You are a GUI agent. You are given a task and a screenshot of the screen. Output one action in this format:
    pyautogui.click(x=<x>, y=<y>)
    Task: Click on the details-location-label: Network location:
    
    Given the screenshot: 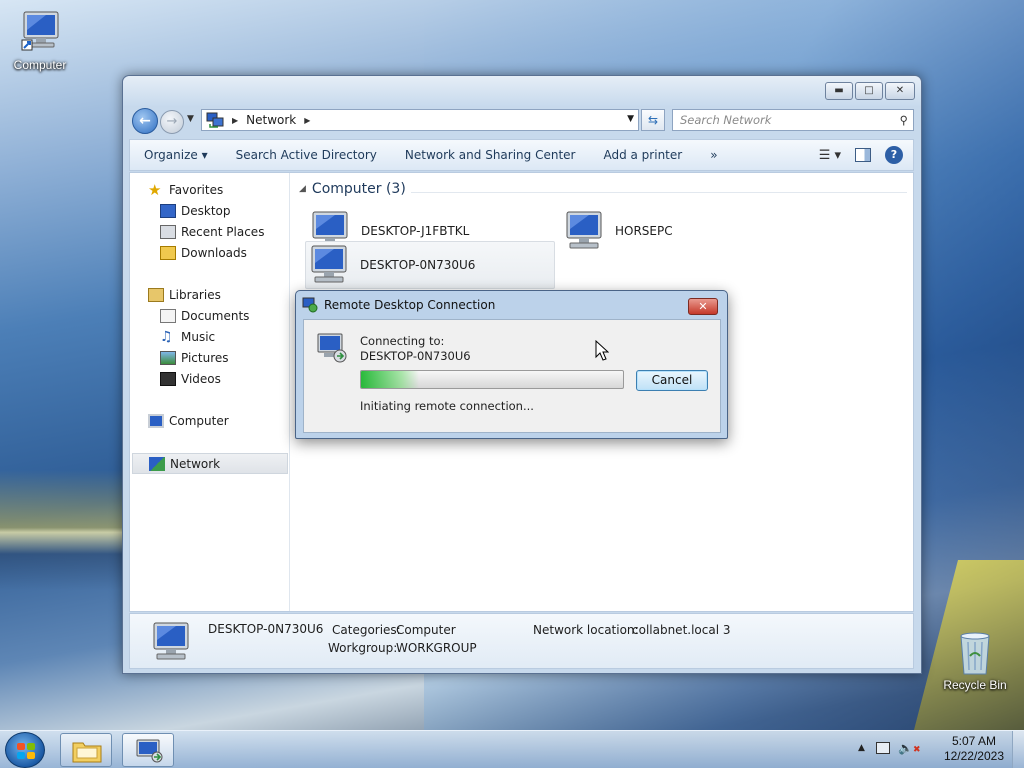 What is the action you would take?
    pyautogui.click(x=586, y=630)
    